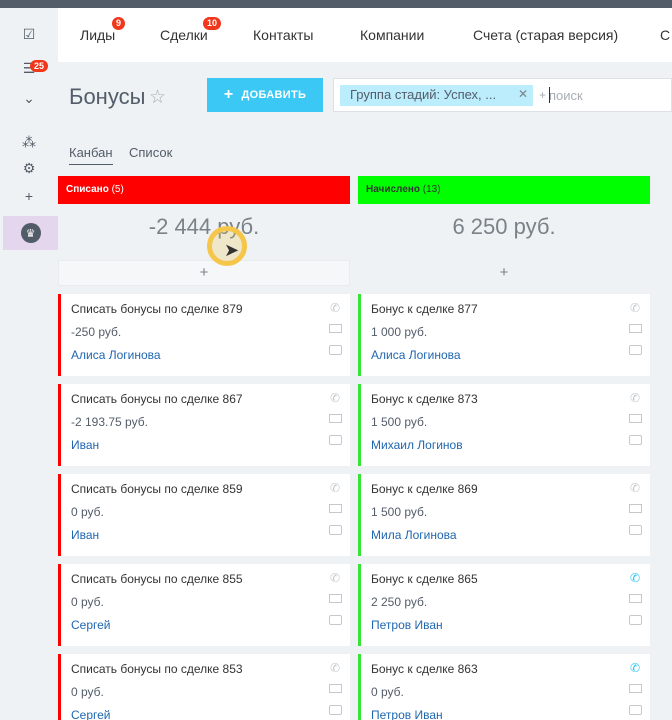 This screenshot has width=672, height=720. I want to click on nav-item-contacts: Контакты, so click(283, 35).